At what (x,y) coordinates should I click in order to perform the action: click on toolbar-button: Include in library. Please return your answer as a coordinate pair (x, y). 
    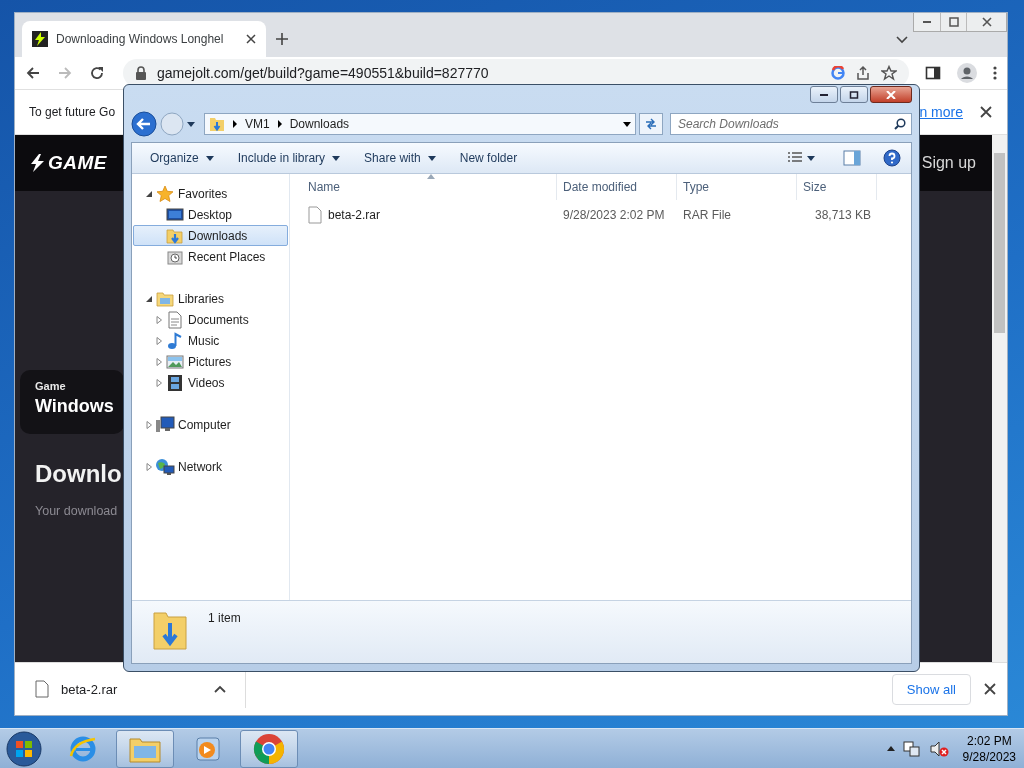
    Looking at the image, I should click on (289, 158).